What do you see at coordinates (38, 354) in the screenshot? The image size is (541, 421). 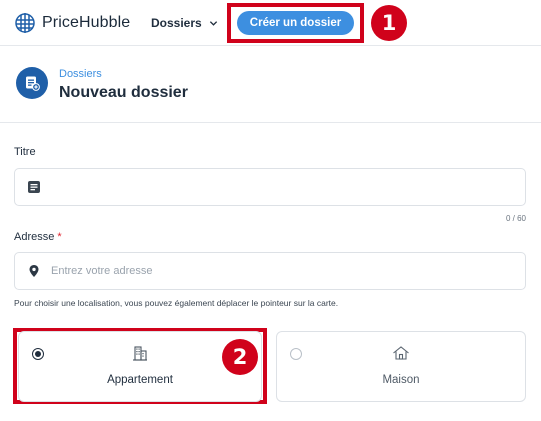 I see `apartment-radio` at bounding box center [38, 354].